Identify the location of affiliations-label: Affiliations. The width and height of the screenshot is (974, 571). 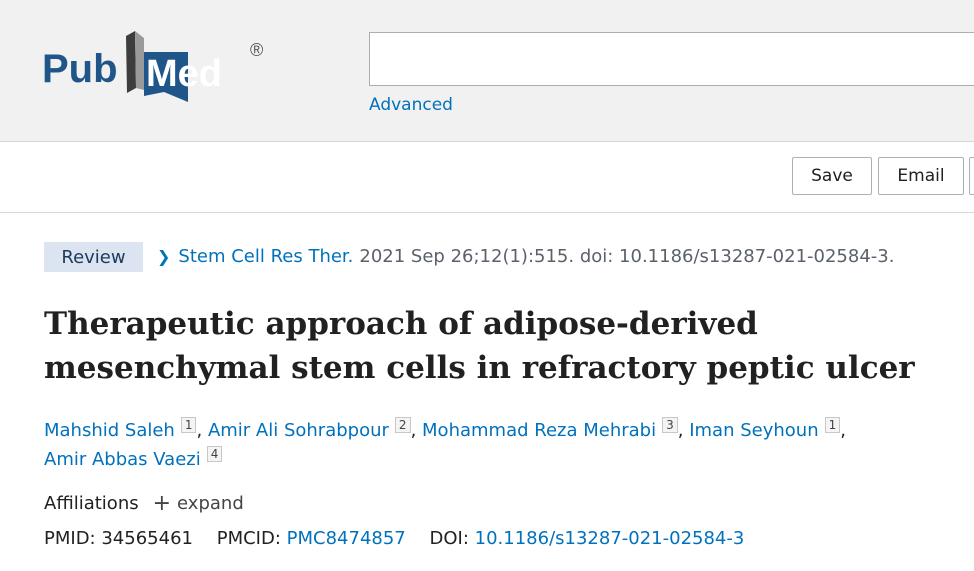
(91, 503).